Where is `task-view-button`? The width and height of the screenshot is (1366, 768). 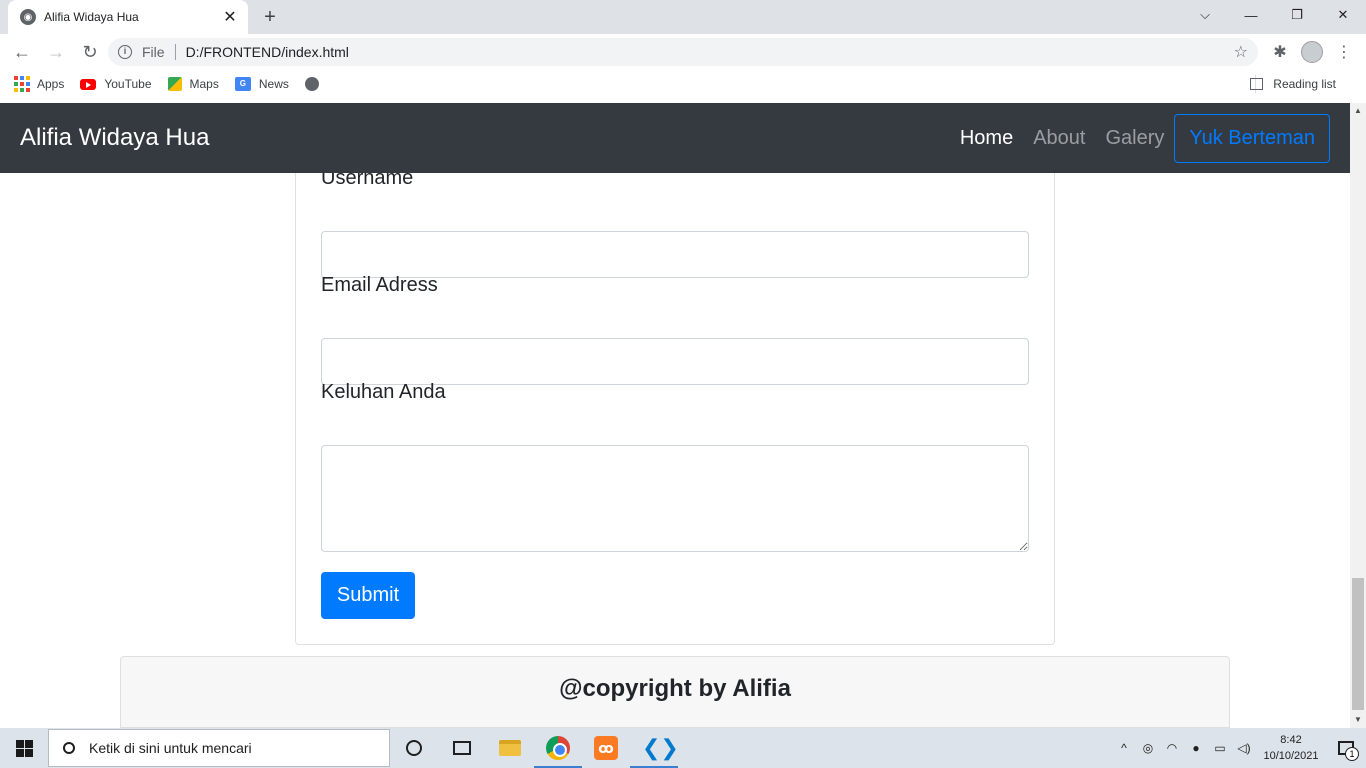 task-view-button is located at coordinates (462, 748).